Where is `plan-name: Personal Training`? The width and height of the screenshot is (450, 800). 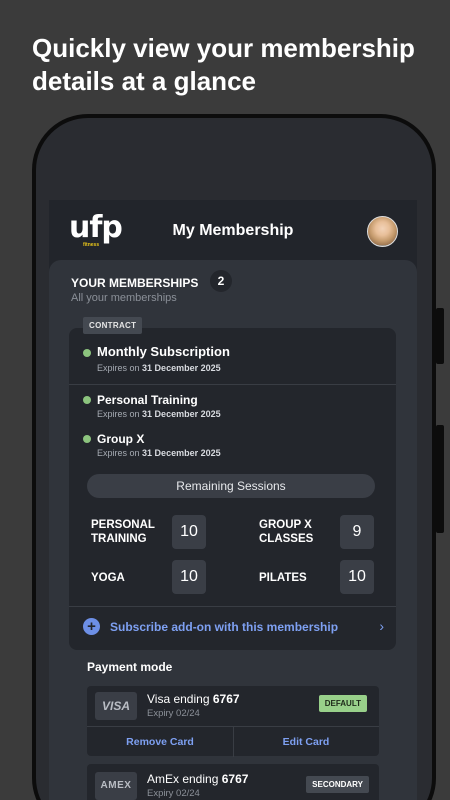
plan-name: Personal Training is located at coordinates (147, 400).